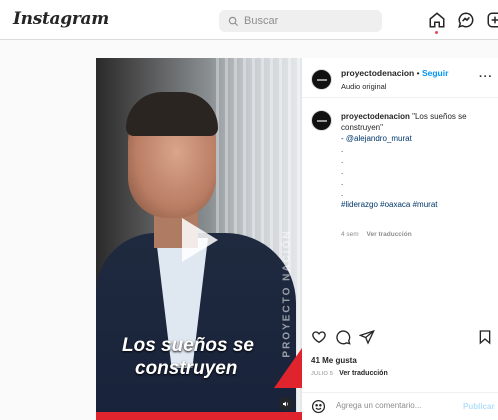  I want to click on new-post-icon, so click(492, 20).